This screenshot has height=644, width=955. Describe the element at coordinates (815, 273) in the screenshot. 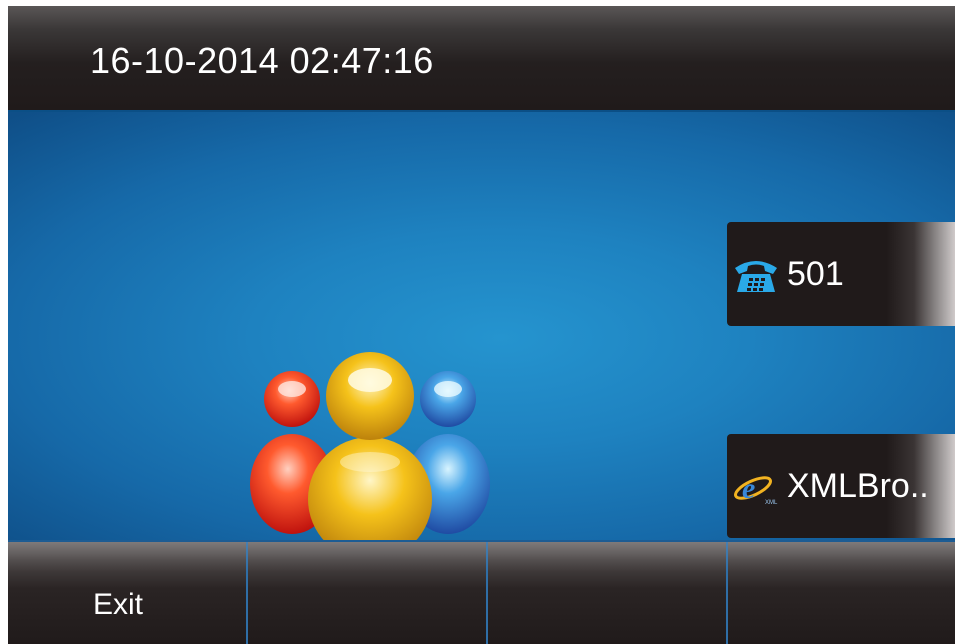

I see `line-key-label: 501` at that location.